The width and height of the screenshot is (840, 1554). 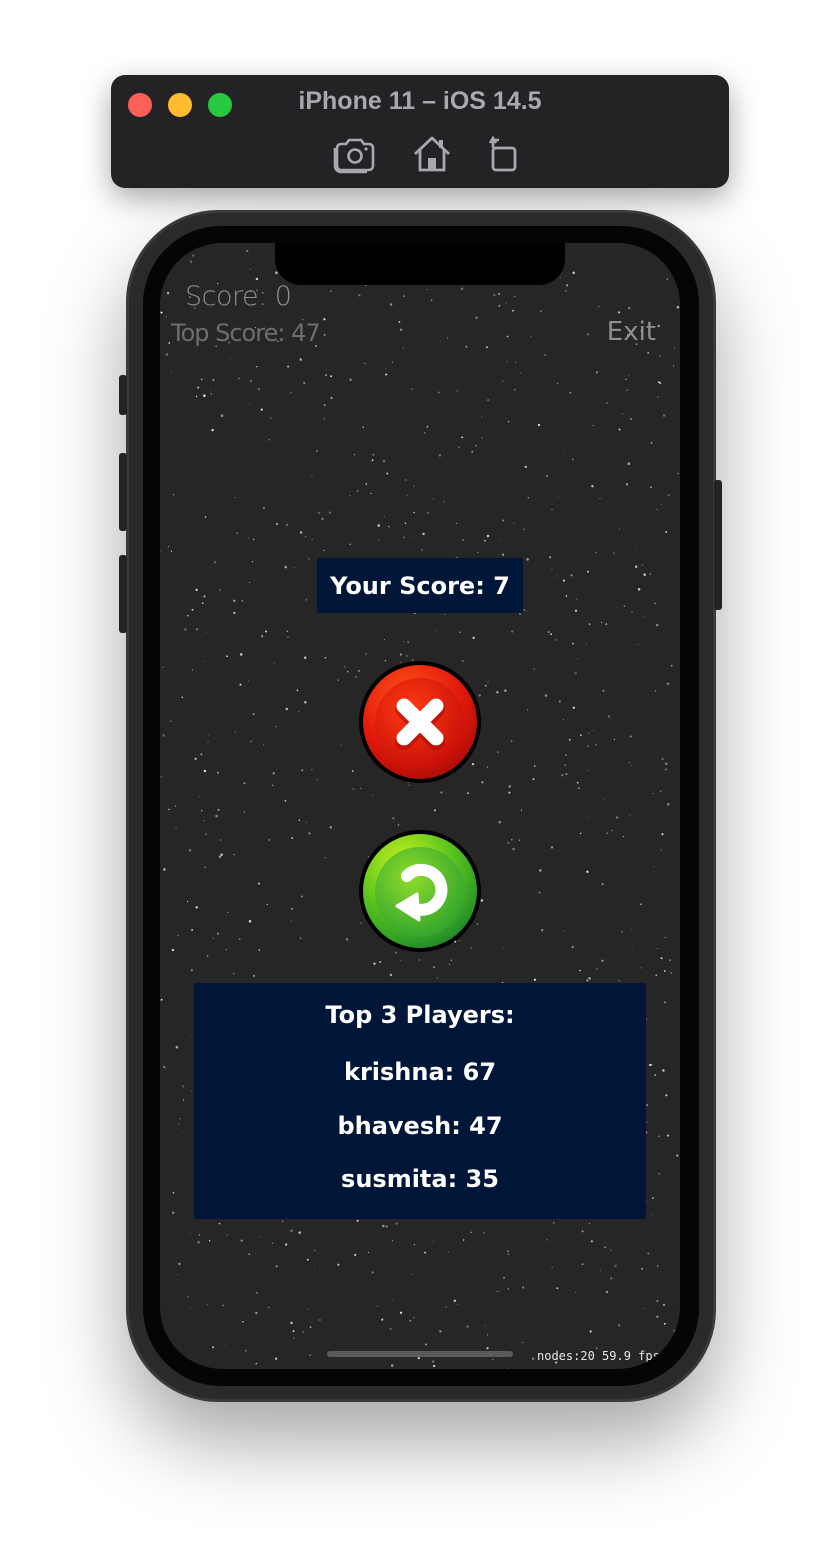 What do you see at coordinates (420, 1015) in the screenshot?
I see `leaderboard-title: Top 3 Players:` at bounding box center [420, 1015].